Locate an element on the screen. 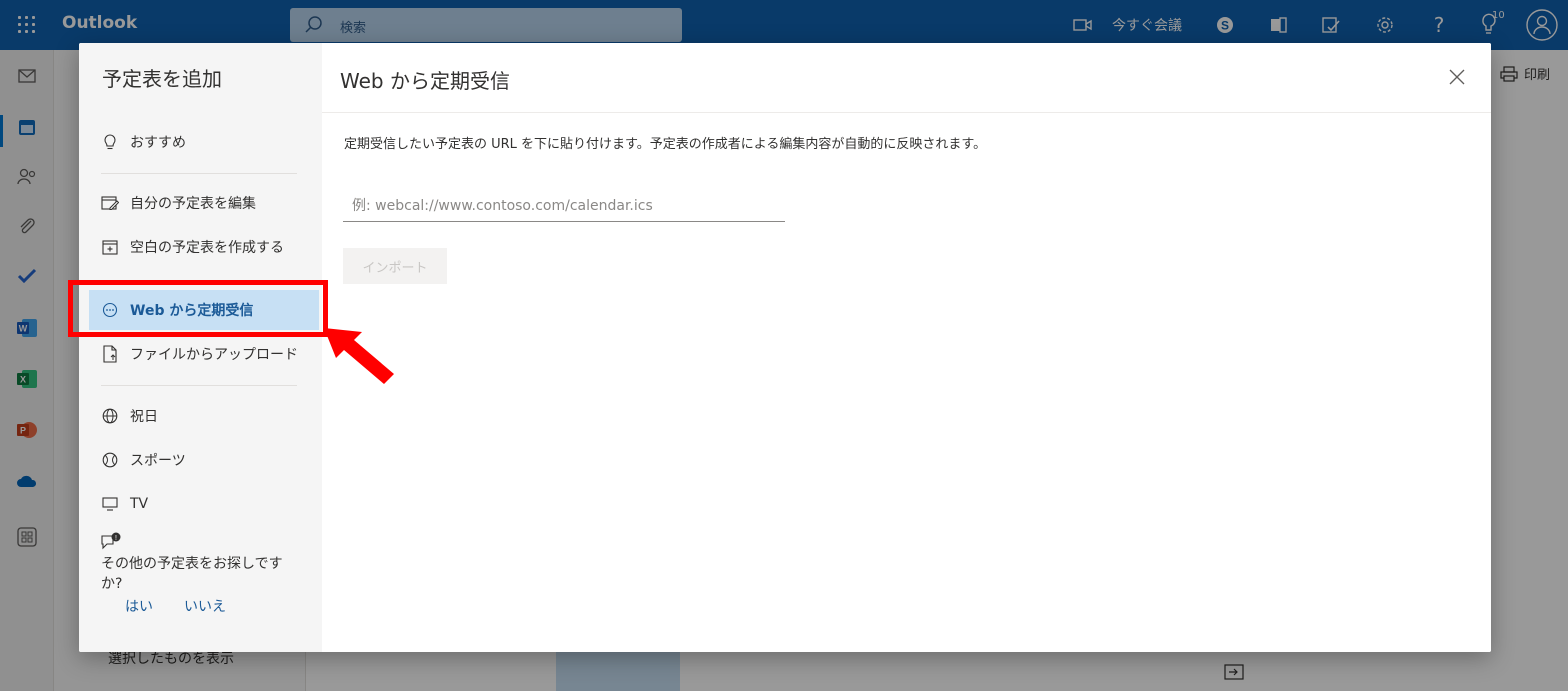 The width and height of the screenshot is (1568, 691). nav-item-sports: スポーツ is located at coordinates (204, 460).